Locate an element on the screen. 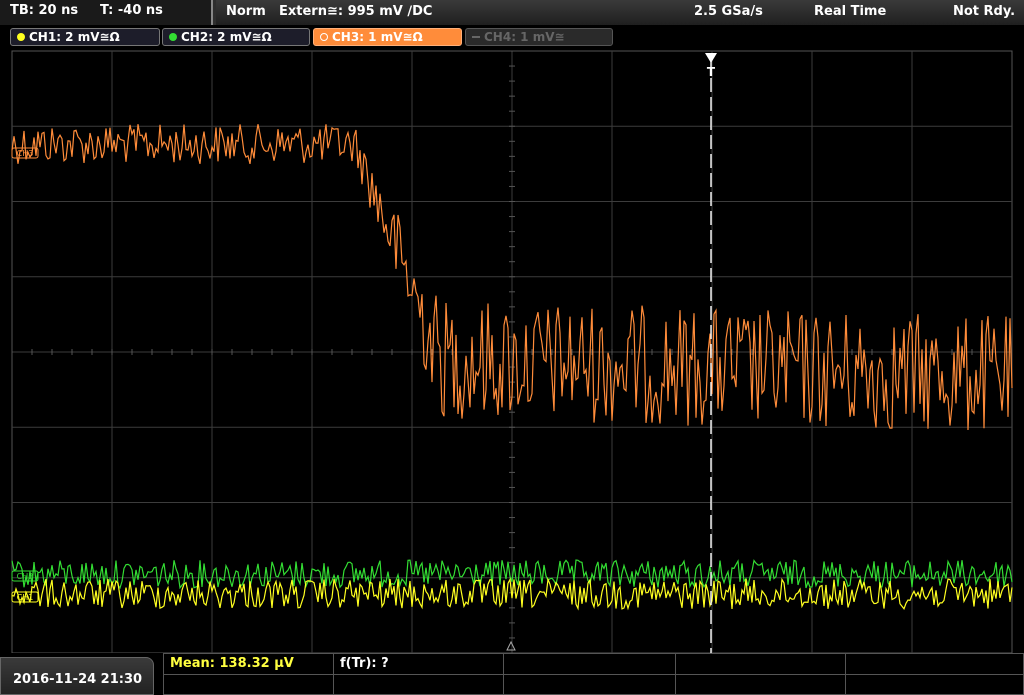  timebase-box: TB: 20 ns T: -40 ns is located at coordinates (106, 12).